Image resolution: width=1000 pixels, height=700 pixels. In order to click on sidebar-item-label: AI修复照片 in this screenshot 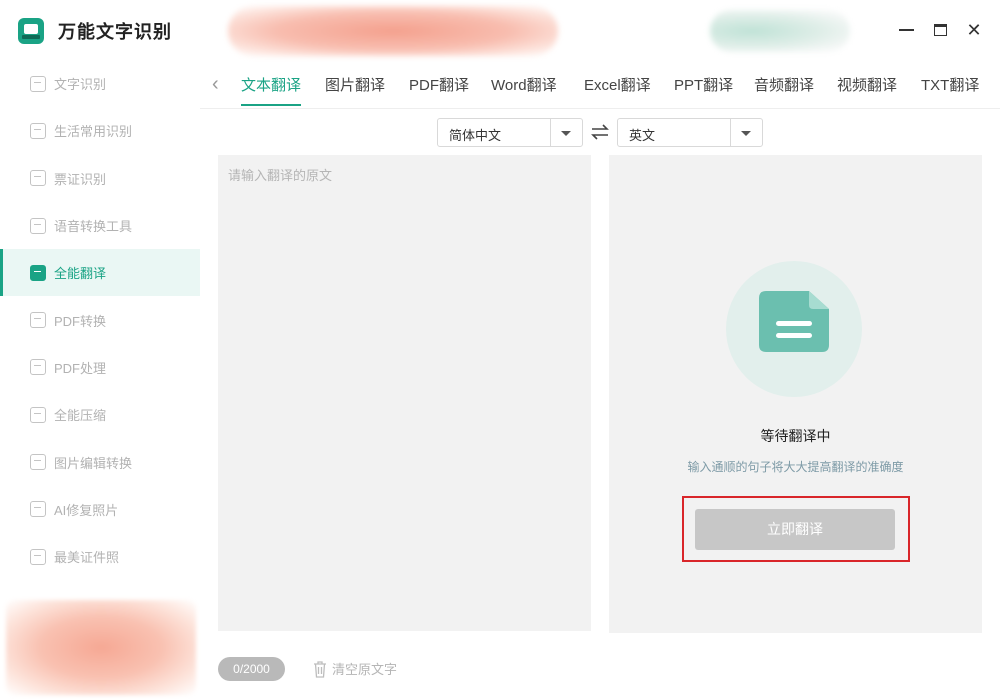, I will do `click(86, 510)`.